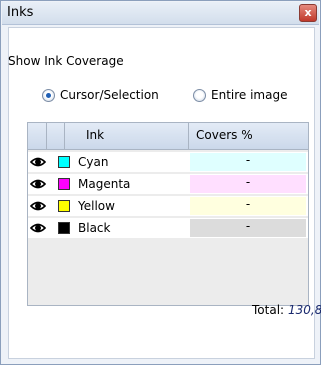 This screenshot has width=321, height=365. Describe the element at coordinates (20, 12) in the screenshot. I see `window-title: Inks` at that location.